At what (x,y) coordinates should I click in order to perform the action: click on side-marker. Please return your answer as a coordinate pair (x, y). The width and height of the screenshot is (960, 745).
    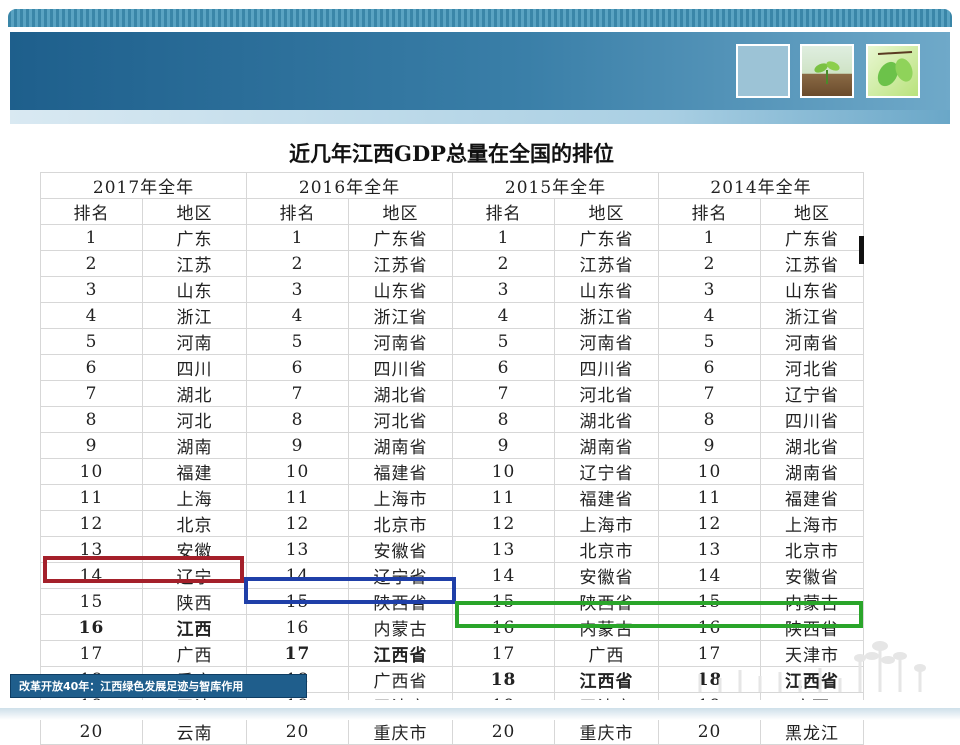
    Looking at the image, I should click on (861, 250).